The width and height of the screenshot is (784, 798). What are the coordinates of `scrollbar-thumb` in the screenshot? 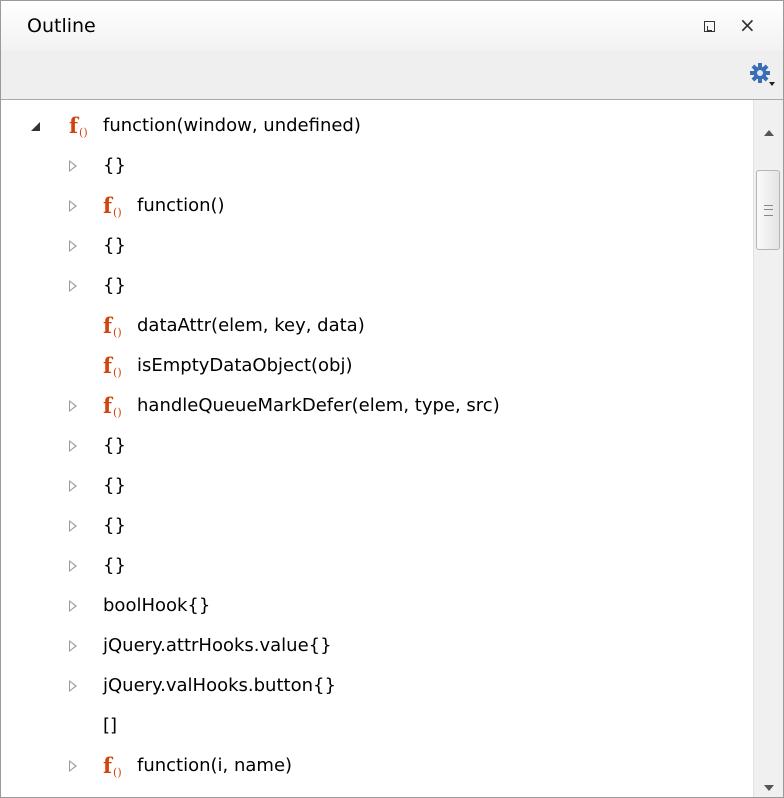 It's located at (768, 210).